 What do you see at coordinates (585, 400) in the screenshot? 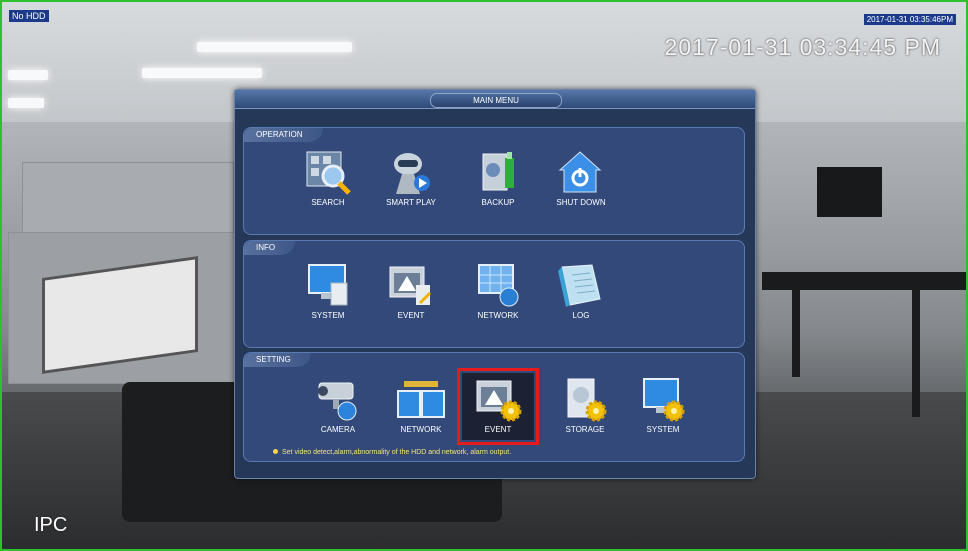
I see `storage-icon` at bounding box center [585, 400].